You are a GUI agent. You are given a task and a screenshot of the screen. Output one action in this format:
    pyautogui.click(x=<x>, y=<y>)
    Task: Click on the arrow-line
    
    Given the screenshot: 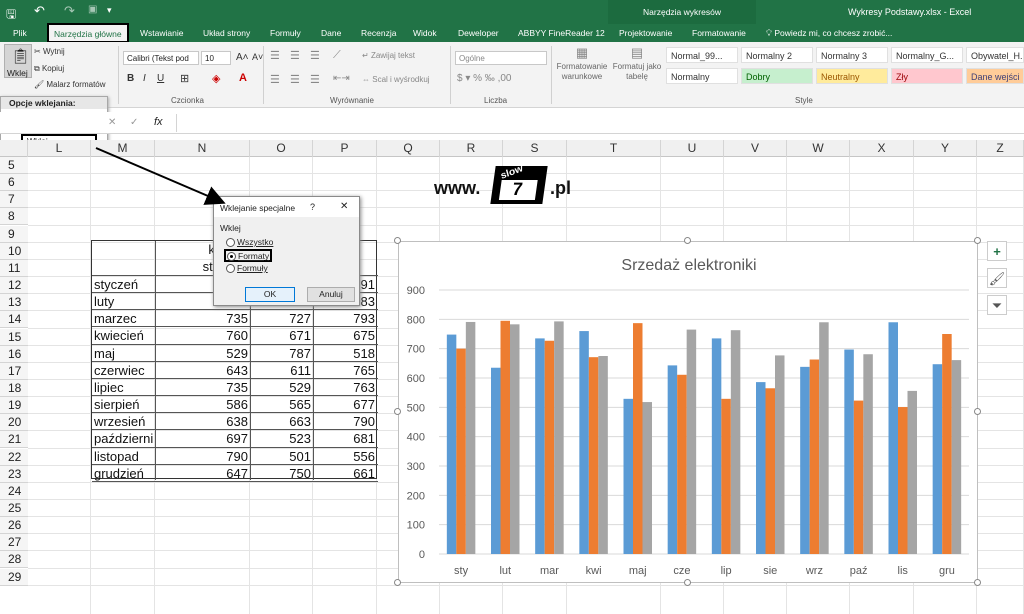 What is the action you would take?
    pyautogui.click(x=160, y=176)
    